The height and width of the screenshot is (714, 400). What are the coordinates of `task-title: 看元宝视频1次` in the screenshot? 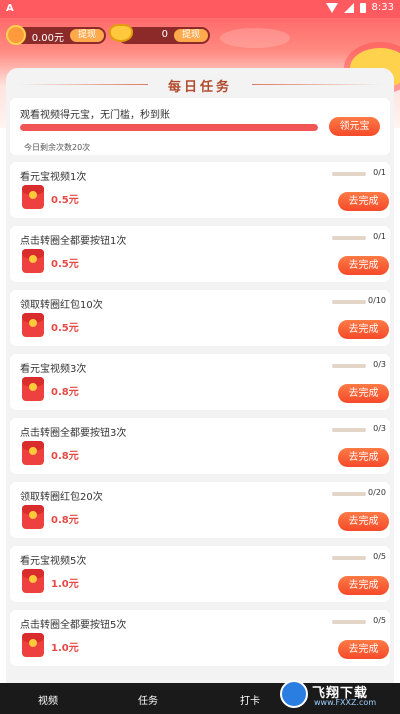 It's located at (53, 177).